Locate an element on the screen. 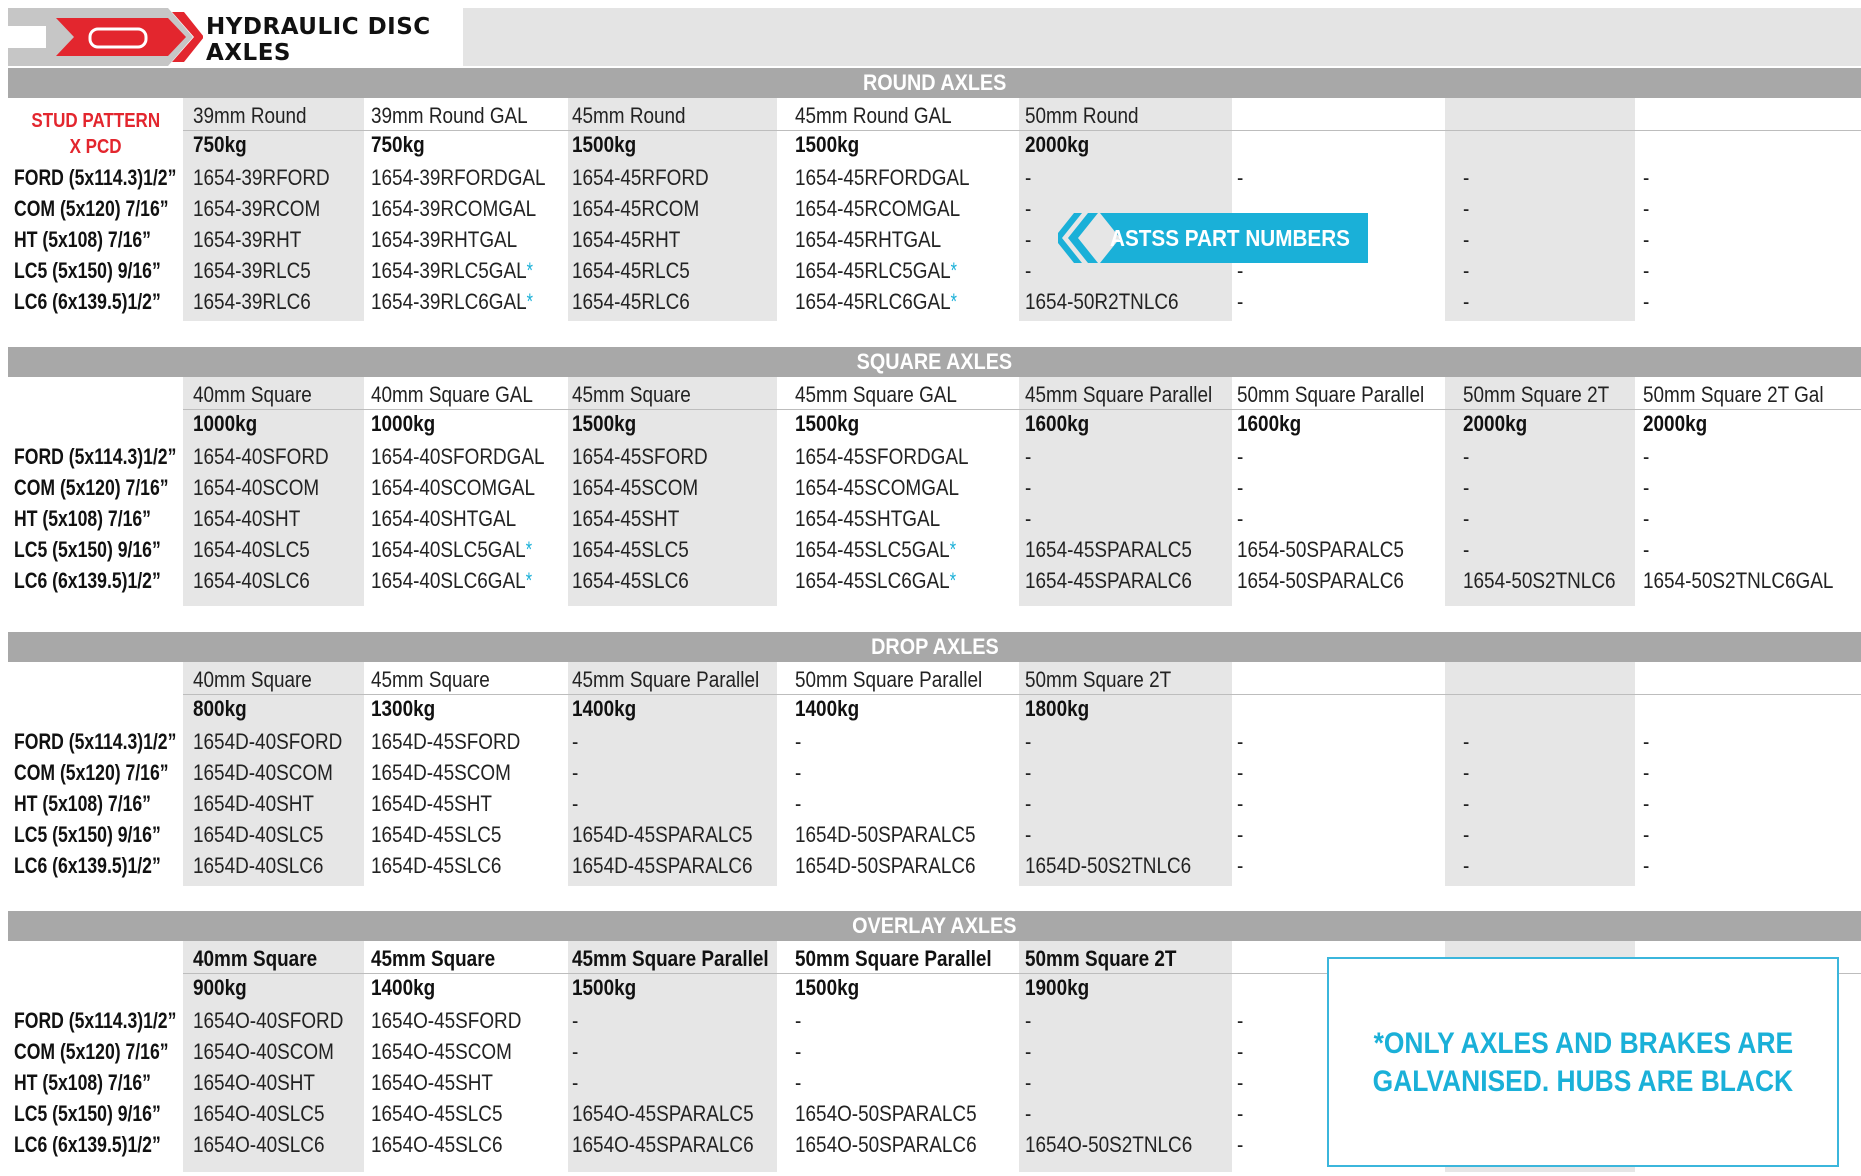  stud-pattern-line2: X PCD is located at coordinates (96, 147).